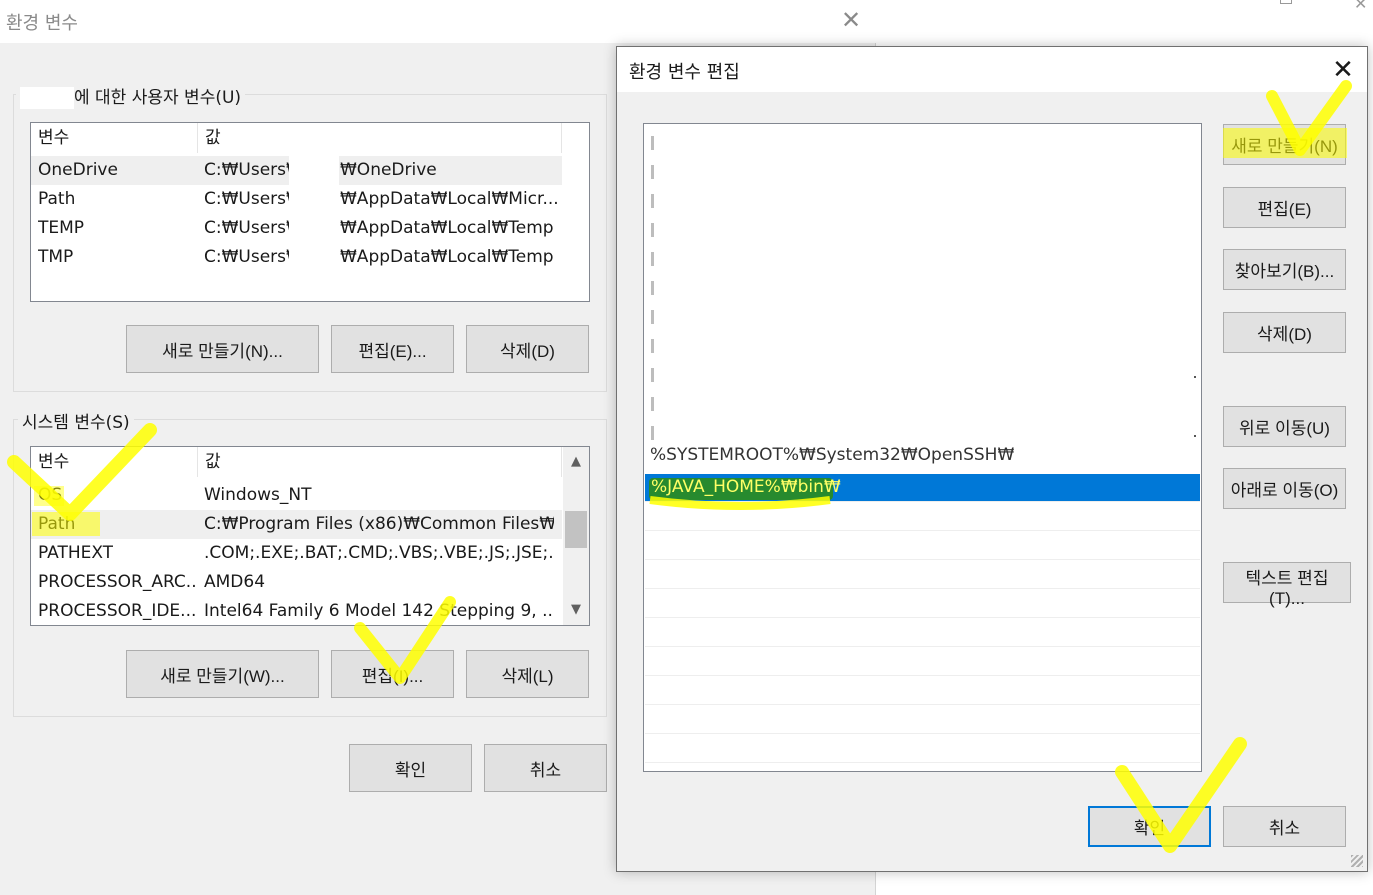 Image resolution: width=1373 pixels, height=895 pixels. I want to click on move-up-button: 위로 이동(U), so click(1284, 426).